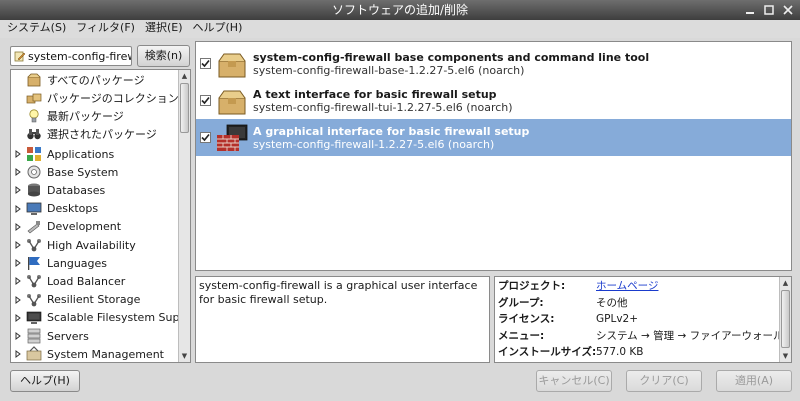 The width and height of the screenshot is (800, 401). Describe the element at coordinates (750, 13) in the screenshot. I see `minimize-icon` at that location.